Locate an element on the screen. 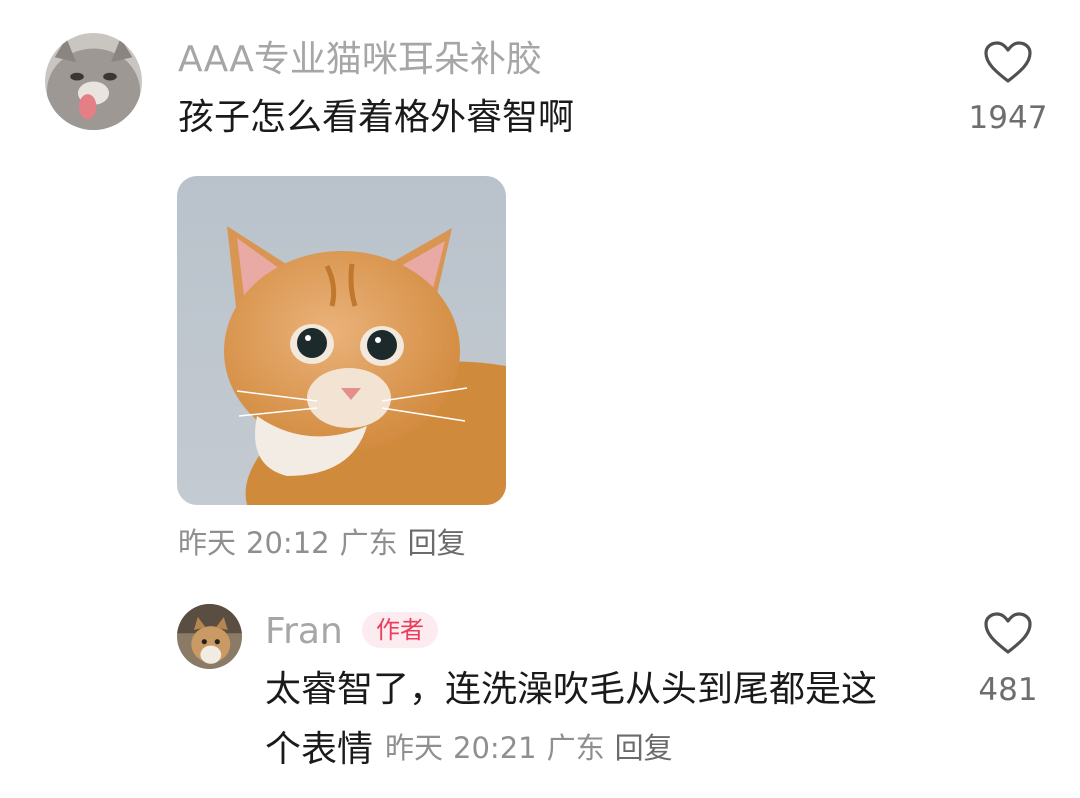 The width and height of the screenshot is (1080, 798). reply-like-count: 481 is located at coordinates (1008, 690).